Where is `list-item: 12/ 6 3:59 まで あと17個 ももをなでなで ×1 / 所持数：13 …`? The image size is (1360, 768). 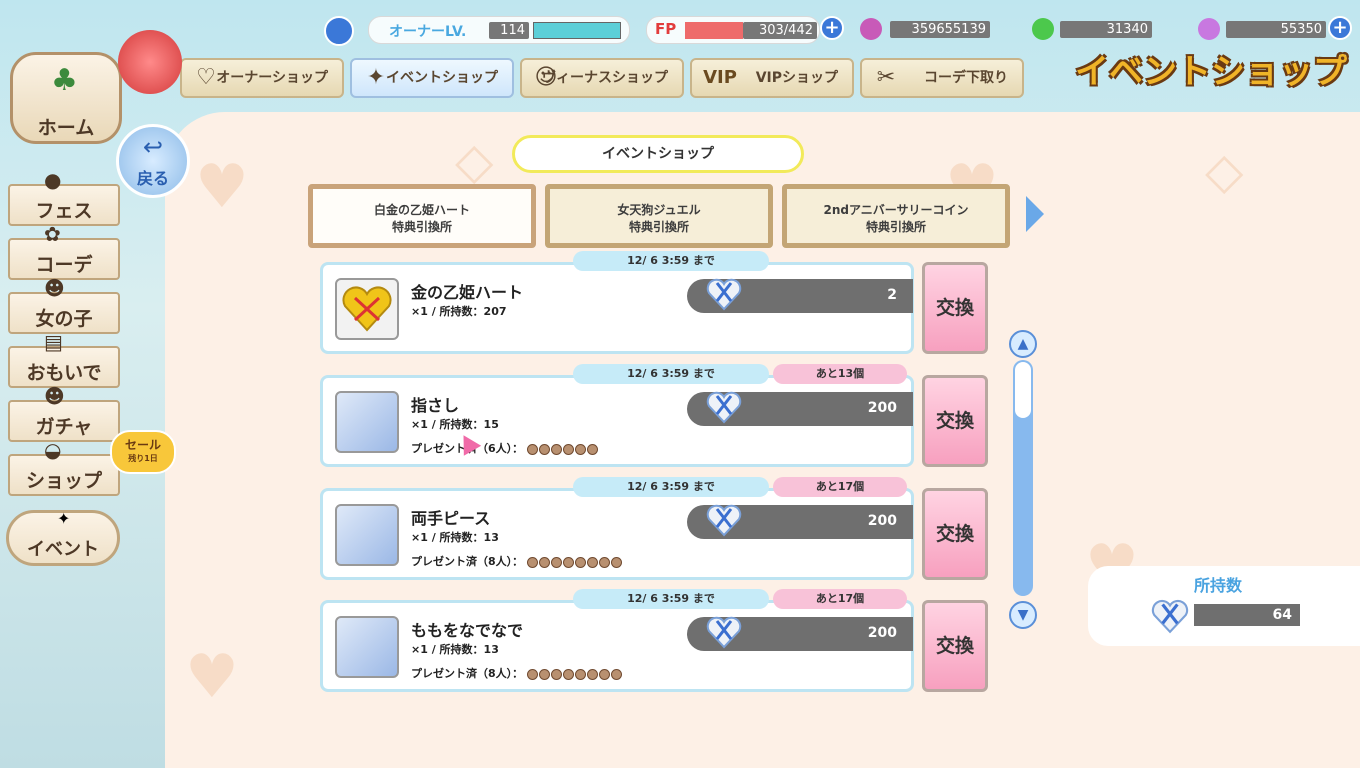
list-item: 12/ 6 3:59 まで あと17個 ももをなでなで ×1 / 所持数：13 … is located at coordinates (617, 640).